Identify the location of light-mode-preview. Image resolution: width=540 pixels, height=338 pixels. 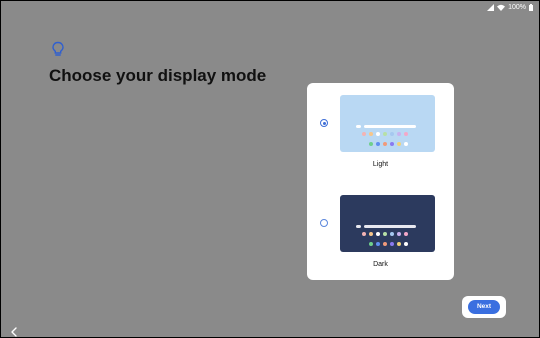
(387, 123).